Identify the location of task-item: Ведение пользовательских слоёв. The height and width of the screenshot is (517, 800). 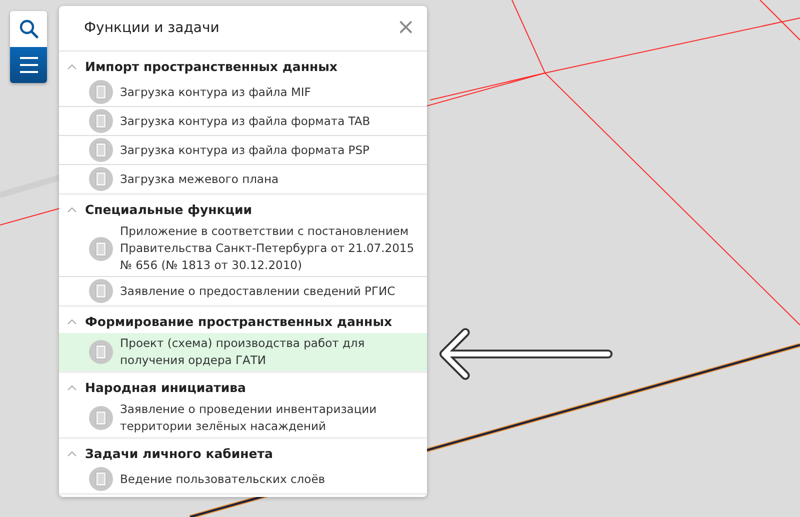
(243, 479).